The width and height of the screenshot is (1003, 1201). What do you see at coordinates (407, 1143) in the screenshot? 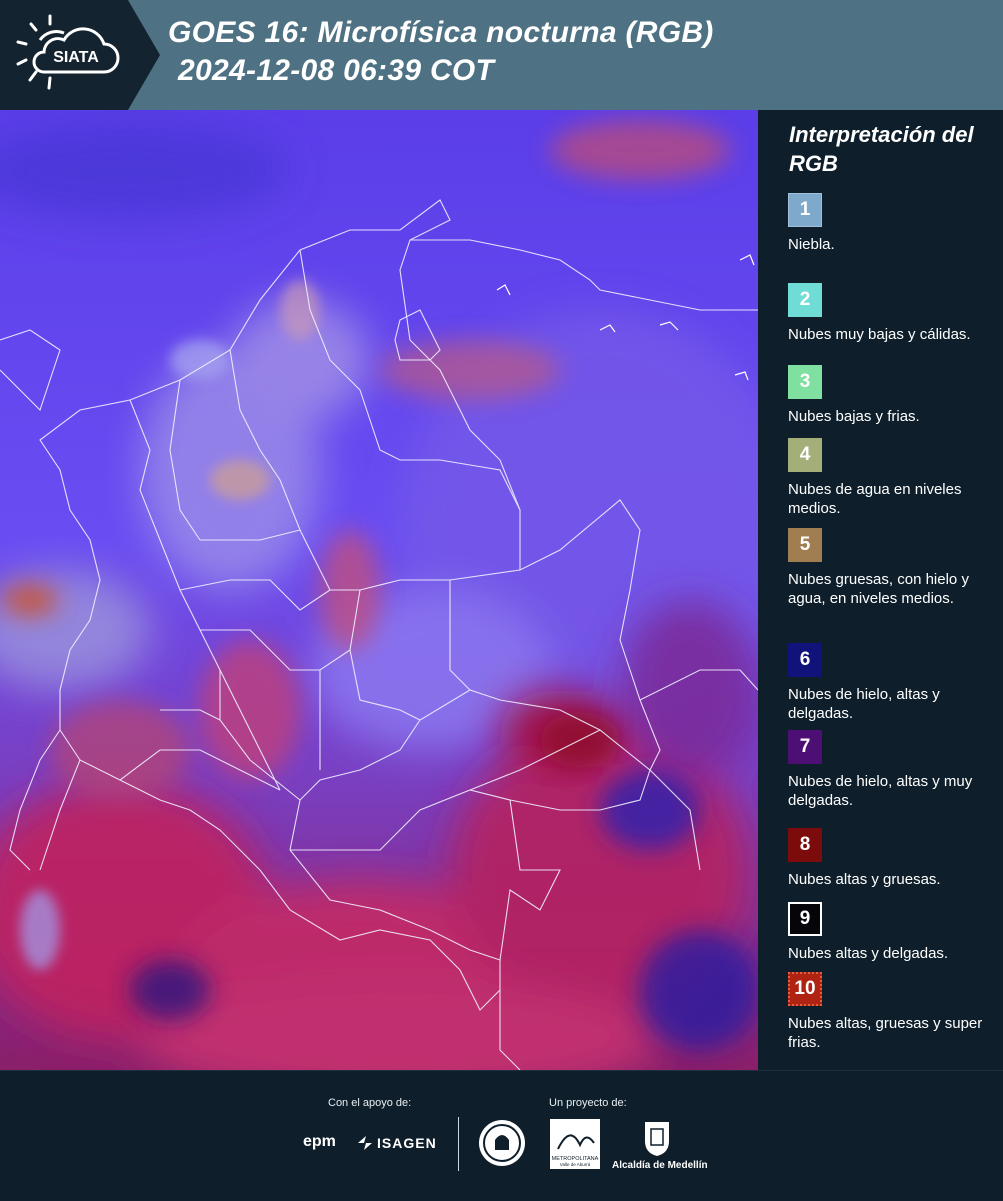
I see `isagen-logo: ISAGEN` at bounding box center [407, 1143].